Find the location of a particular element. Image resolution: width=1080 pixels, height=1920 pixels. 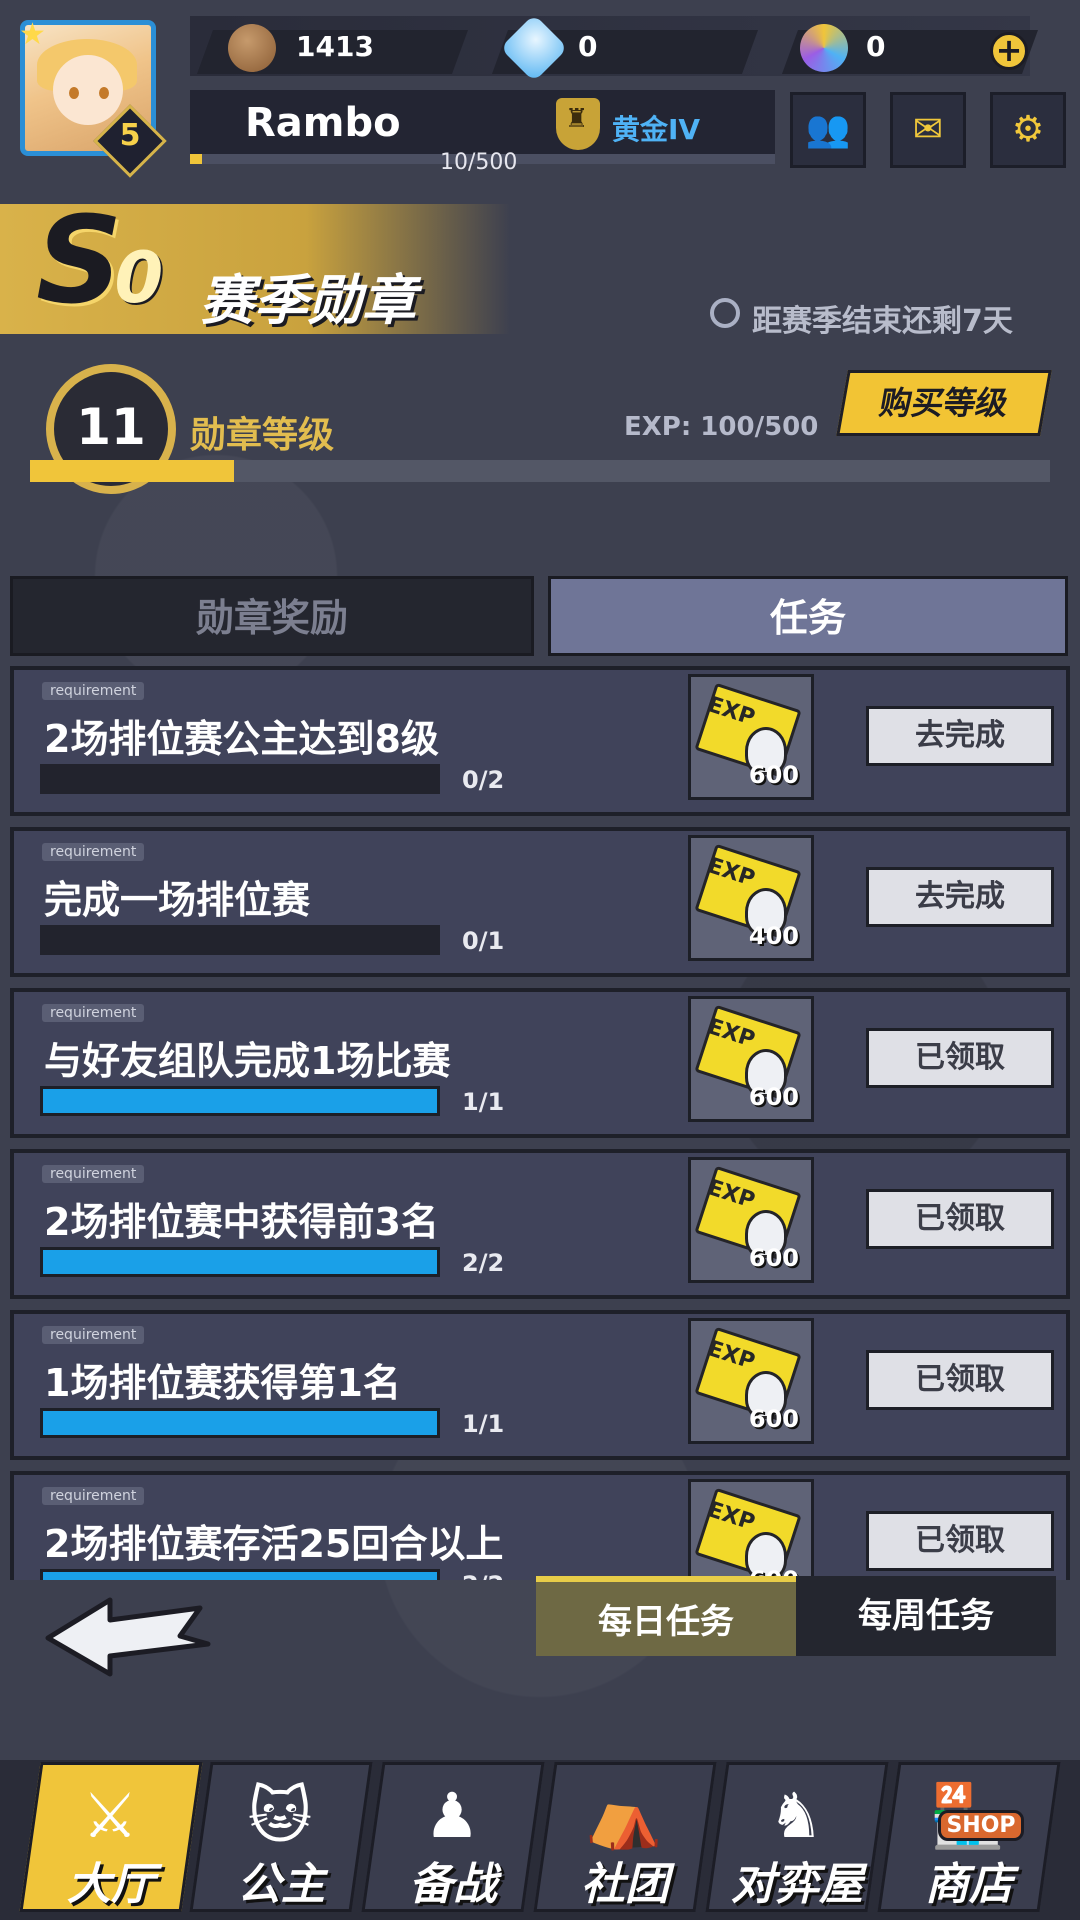

task-row: requirement 2场排位赛存活25回合以上 2/2 EXP600 已领取 is located at coordinates (540, 1525).